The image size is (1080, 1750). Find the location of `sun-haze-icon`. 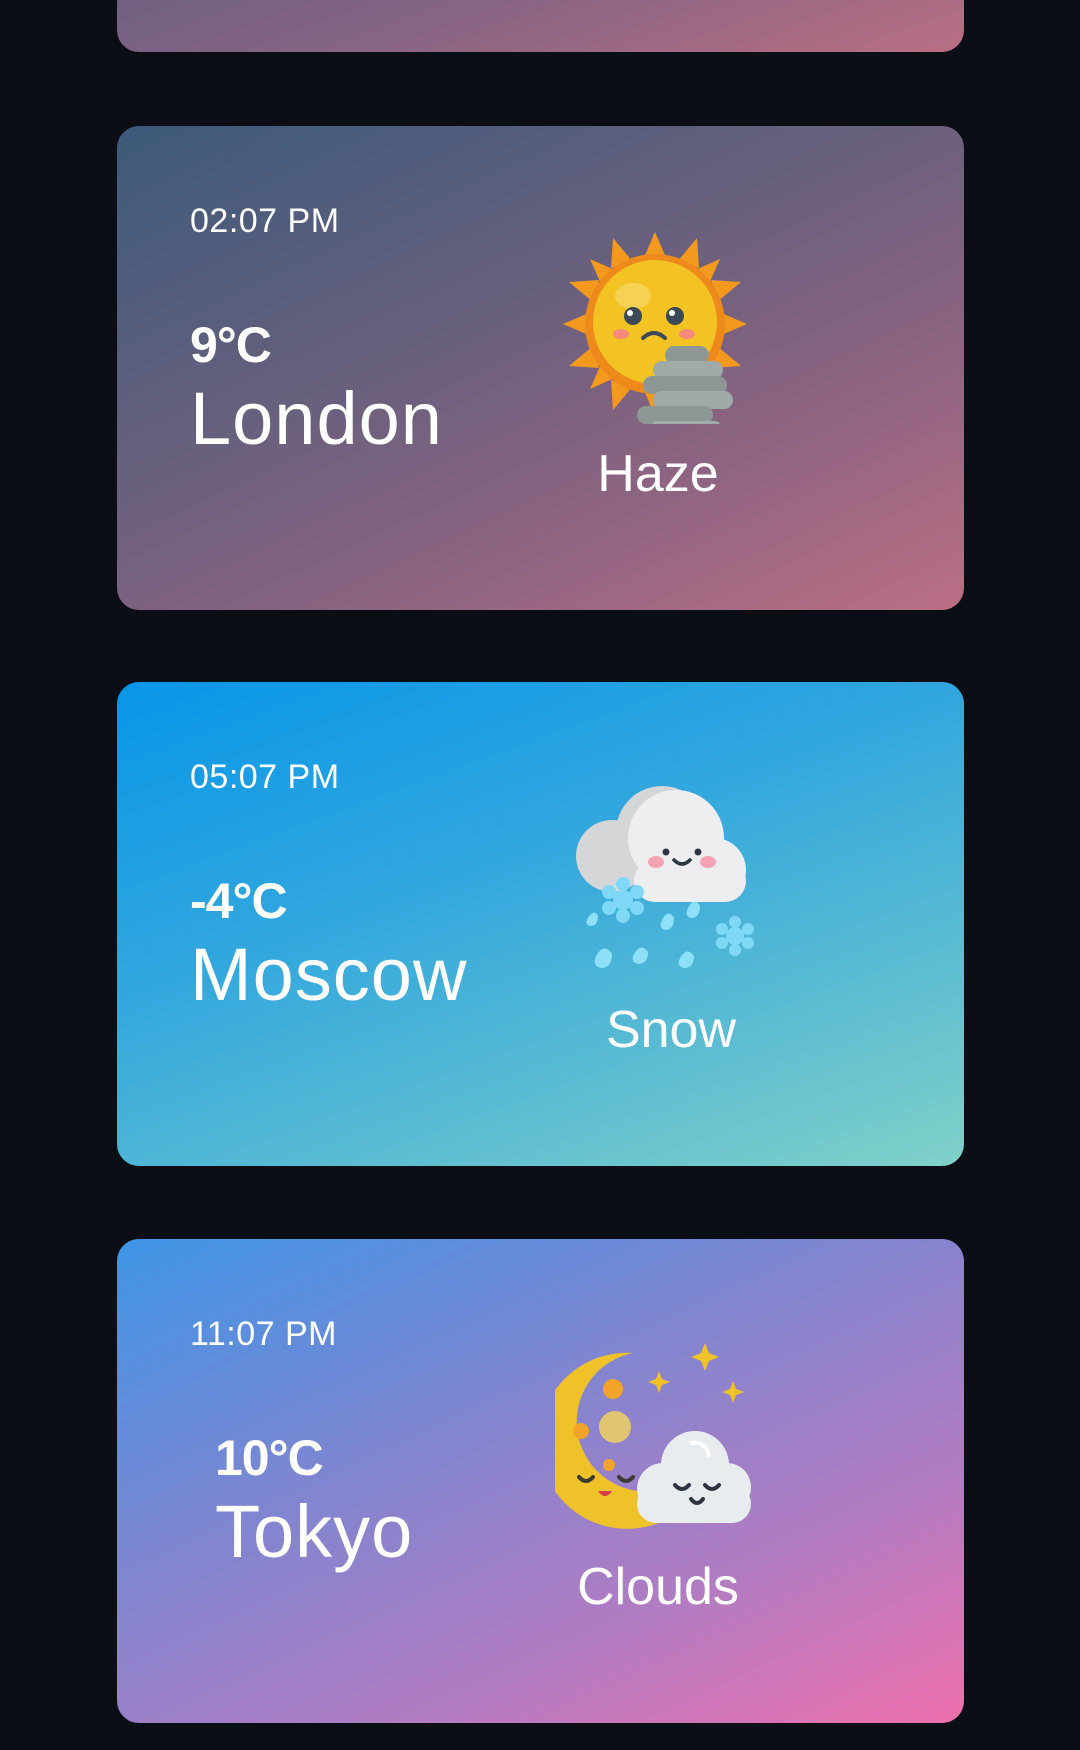

sun-haze-icon is located at coordinates (655, 328).